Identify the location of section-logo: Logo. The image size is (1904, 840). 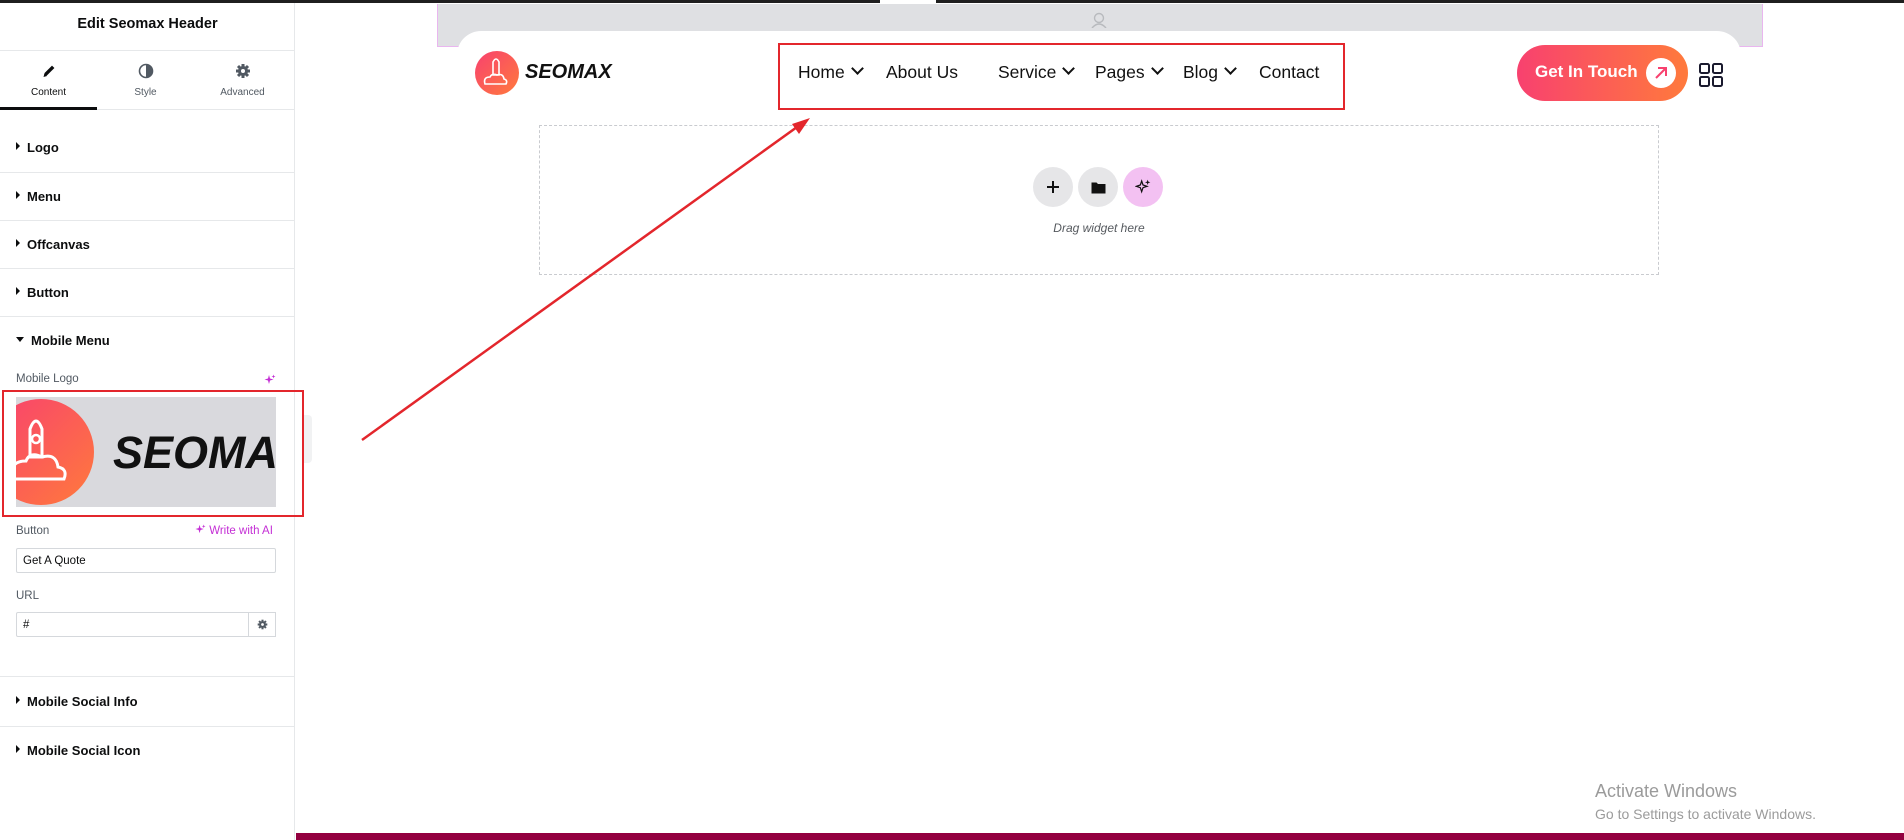
(147, 148).